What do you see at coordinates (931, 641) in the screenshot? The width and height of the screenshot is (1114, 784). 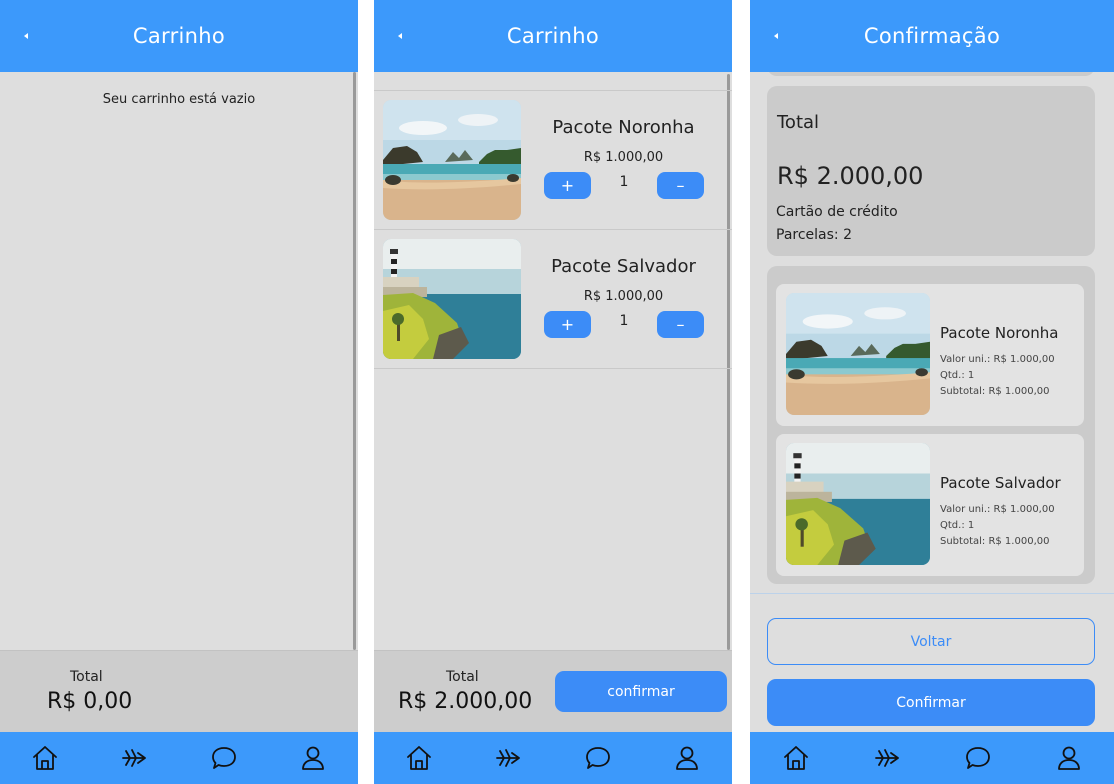 I see `back-button: Voltar` at bounding box center [931, 641].